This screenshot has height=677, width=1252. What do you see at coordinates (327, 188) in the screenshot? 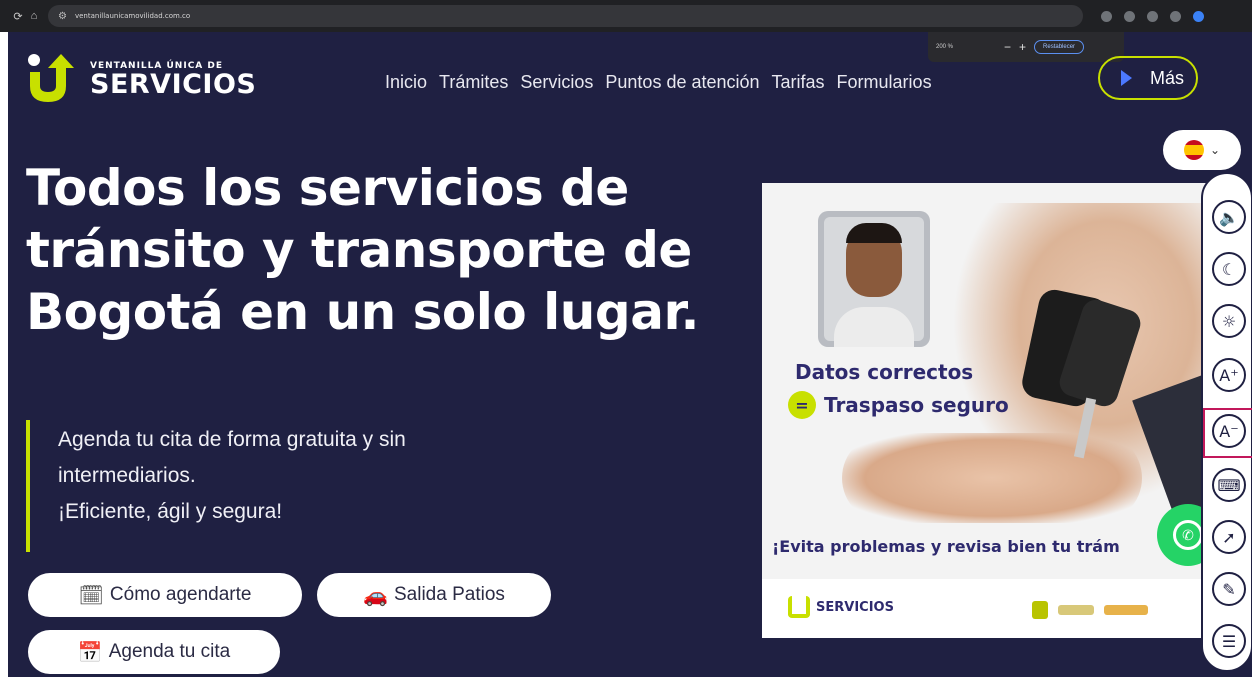
I see `headline-line-1: Todos los servicios de` at bounding box center [327, 188].